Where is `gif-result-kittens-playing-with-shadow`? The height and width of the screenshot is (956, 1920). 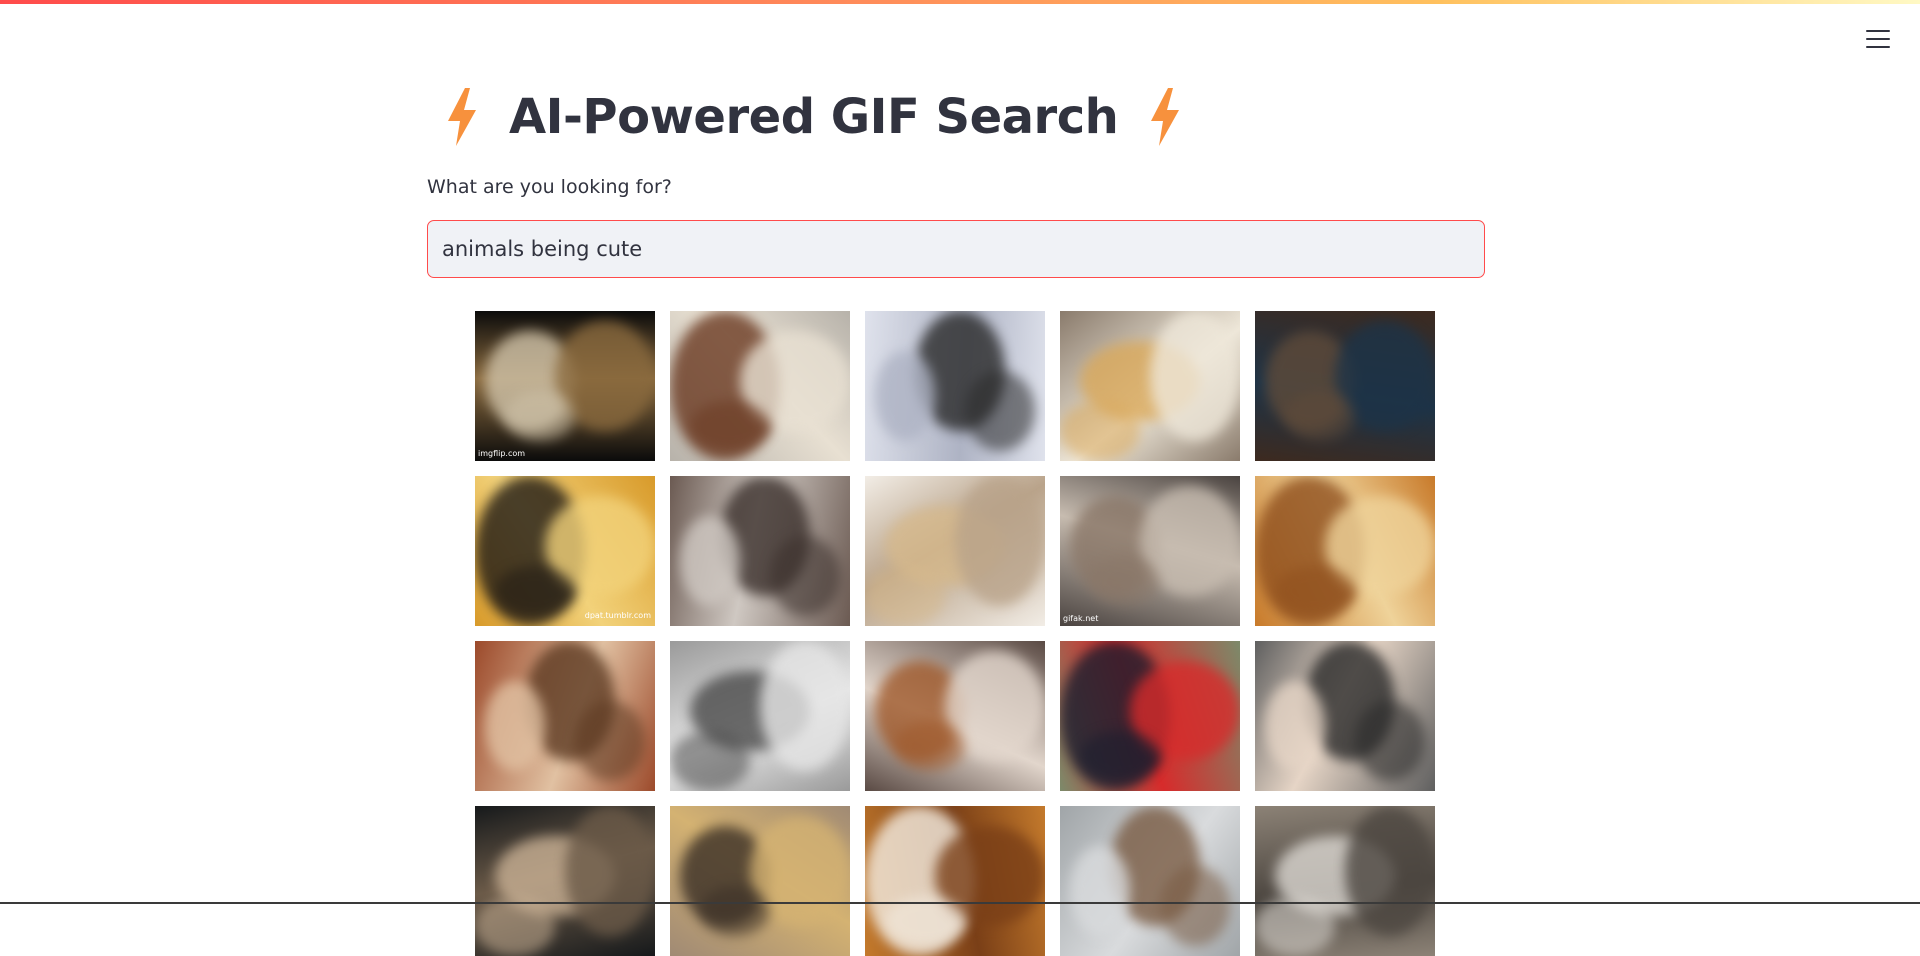 gif-result-kittens-playing-with-shadow is located at coordinates (1345, 551).